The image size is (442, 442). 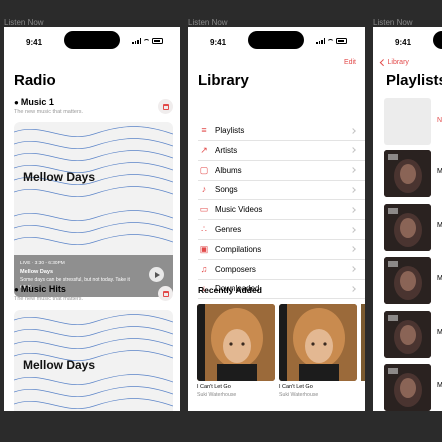 I want to click on note-icon: ♪, so click(x=204, y=189).